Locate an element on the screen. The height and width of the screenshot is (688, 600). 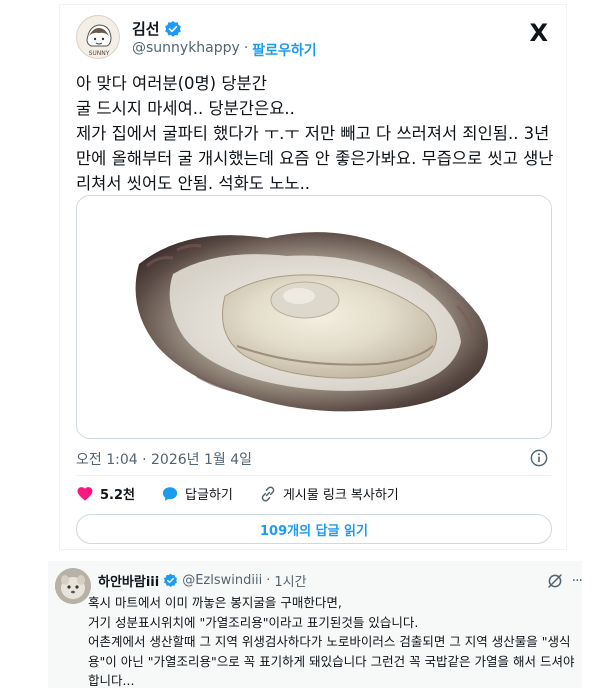
author-avatar: SUNNY is located at coordinates (98, 37).